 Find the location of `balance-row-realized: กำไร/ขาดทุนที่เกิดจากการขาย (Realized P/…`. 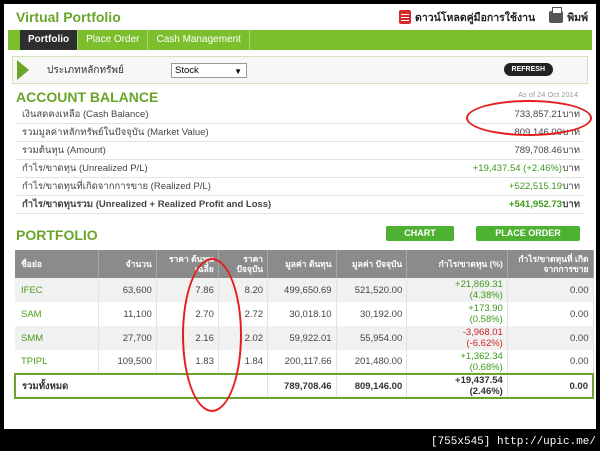

balance-row-realized: กำไร/ขาดทุนที่เกิดจากการขาย (Realized P/… is located at coordinates (300, 187).